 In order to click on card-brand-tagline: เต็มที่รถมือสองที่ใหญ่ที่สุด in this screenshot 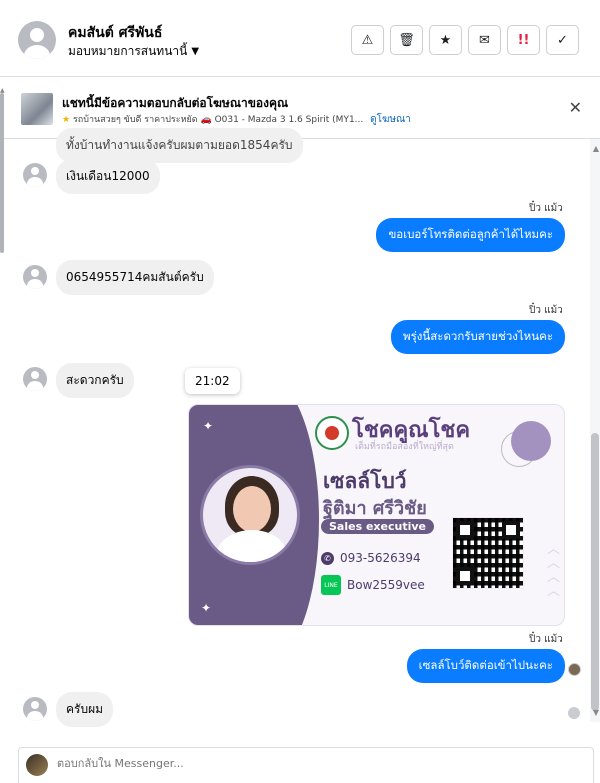, I will do `click(404, 447)`.